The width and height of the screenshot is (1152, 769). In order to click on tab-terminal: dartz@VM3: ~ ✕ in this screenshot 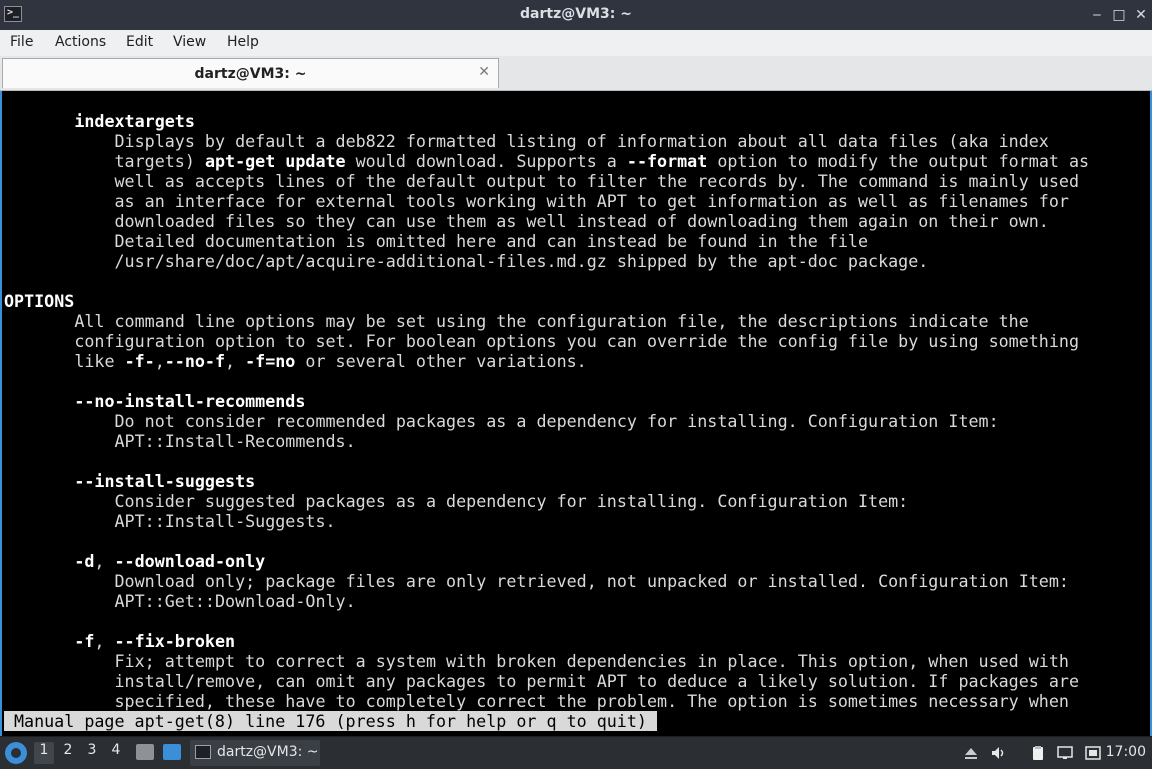, I will do `click(250, 73)`.